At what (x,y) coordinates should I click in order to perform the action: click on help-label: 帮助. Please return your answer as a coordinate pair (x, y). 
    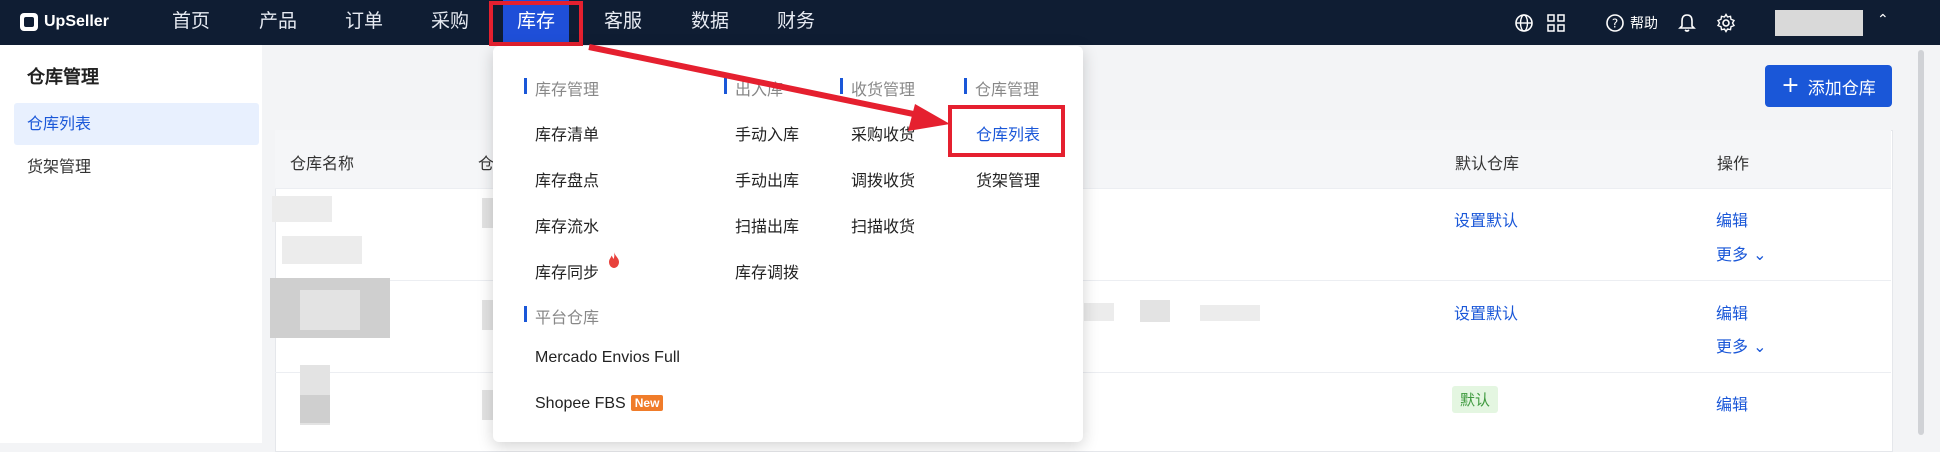
    Looking at the image, I should click on (1644, 23).